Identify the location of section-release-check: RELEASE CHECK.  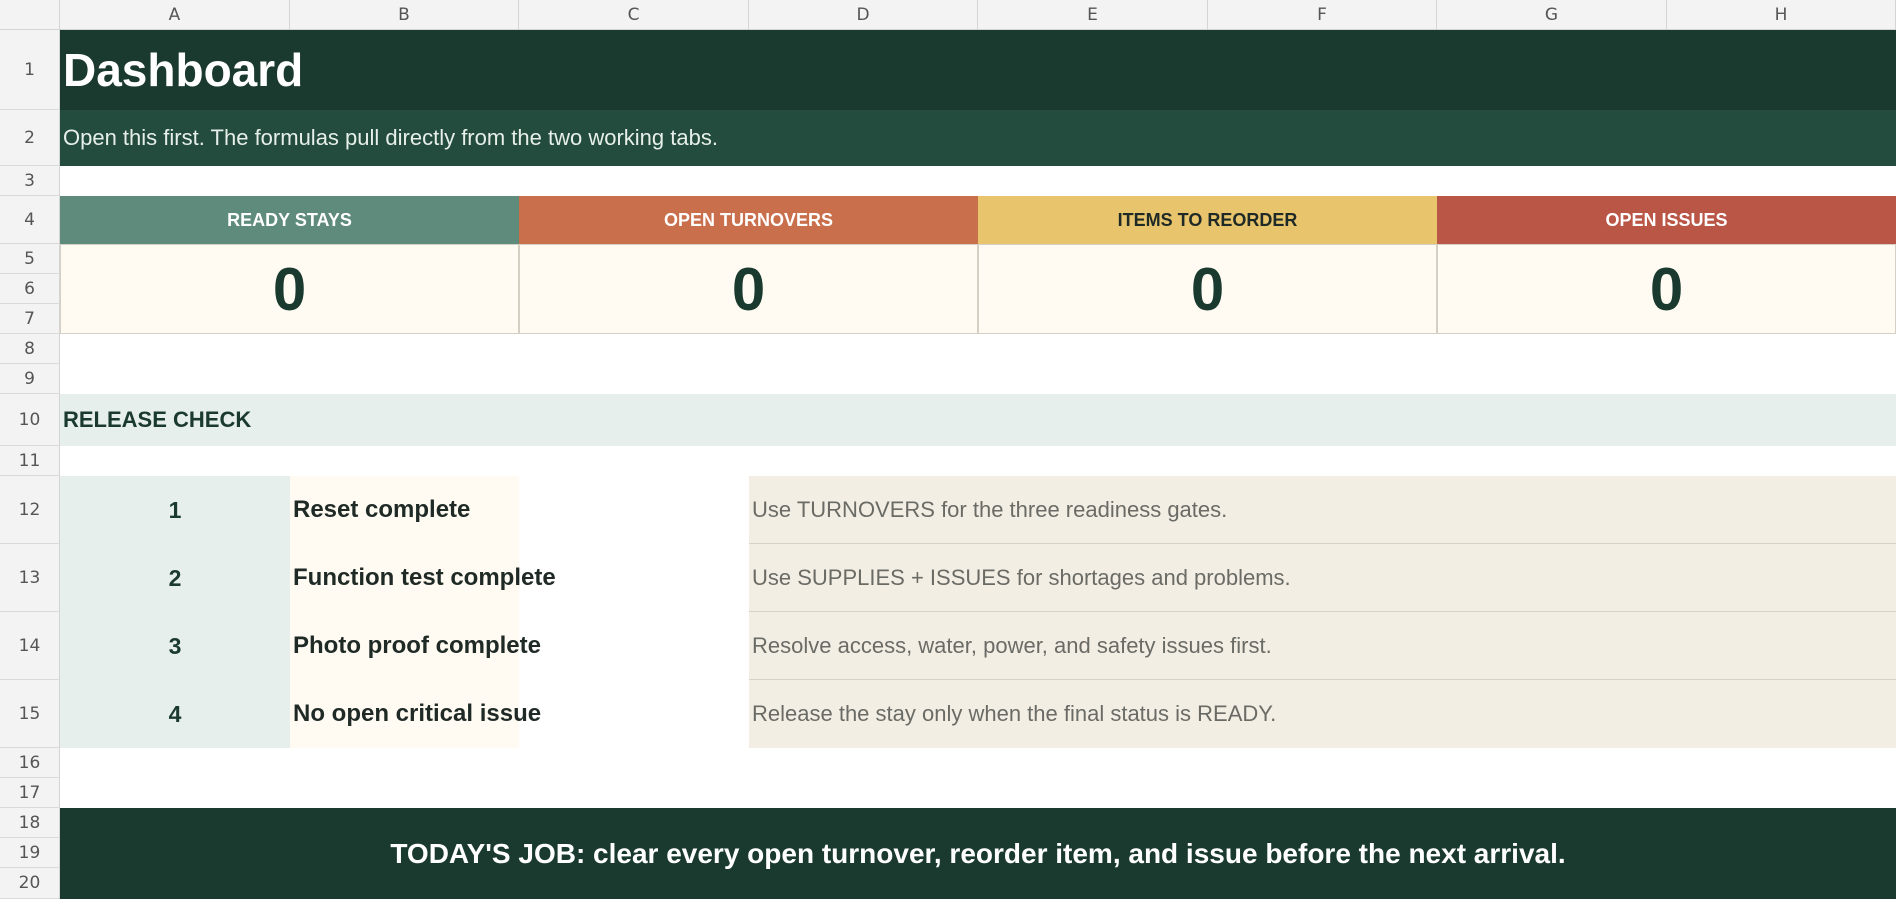
(978, 420).